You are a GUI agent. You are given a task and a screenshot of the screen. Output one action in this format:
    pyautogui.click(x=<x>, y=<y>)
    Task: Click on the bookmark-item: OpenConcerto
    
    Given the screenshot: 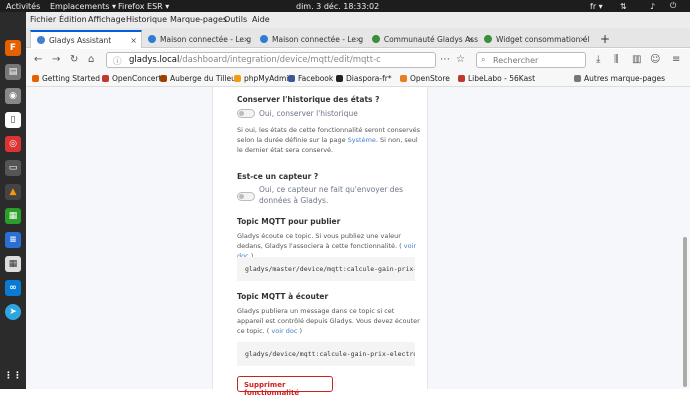 What is the action you would take?
    pyautogui.click(x=134, y=78)
    